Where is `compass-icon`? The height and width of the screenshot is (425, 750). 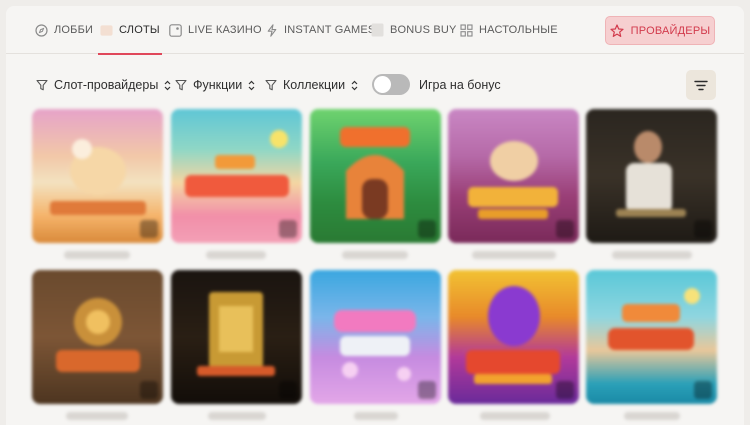
compass-icon is located at coordinates (41, 30).